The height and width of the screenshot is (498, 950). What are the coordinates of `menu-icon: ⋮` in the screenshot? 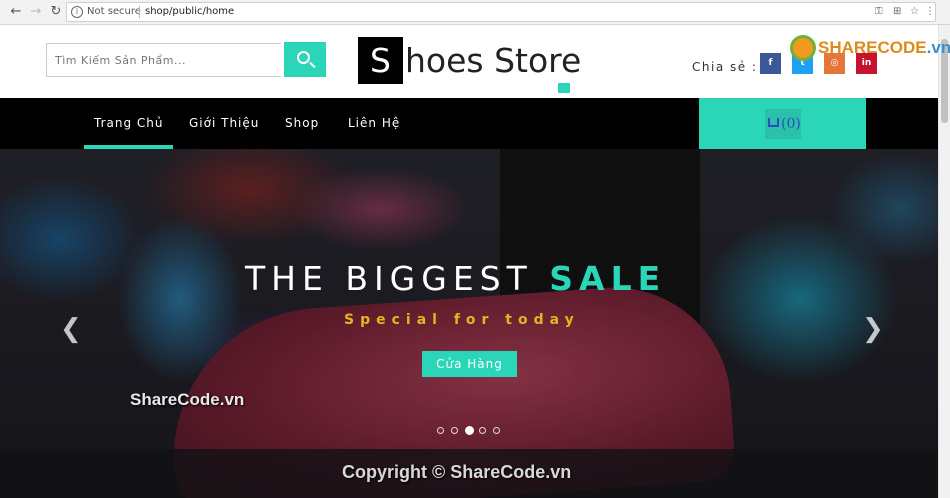 It's located at (930, 12).